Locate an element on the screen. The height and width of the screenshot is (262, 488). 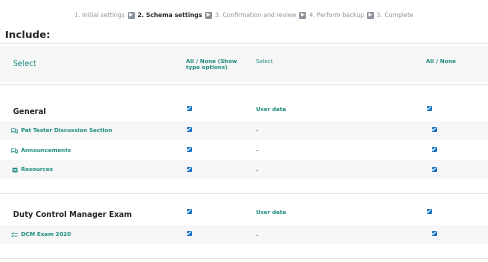
include-heading: Include: is located at coordinates (28, 35).